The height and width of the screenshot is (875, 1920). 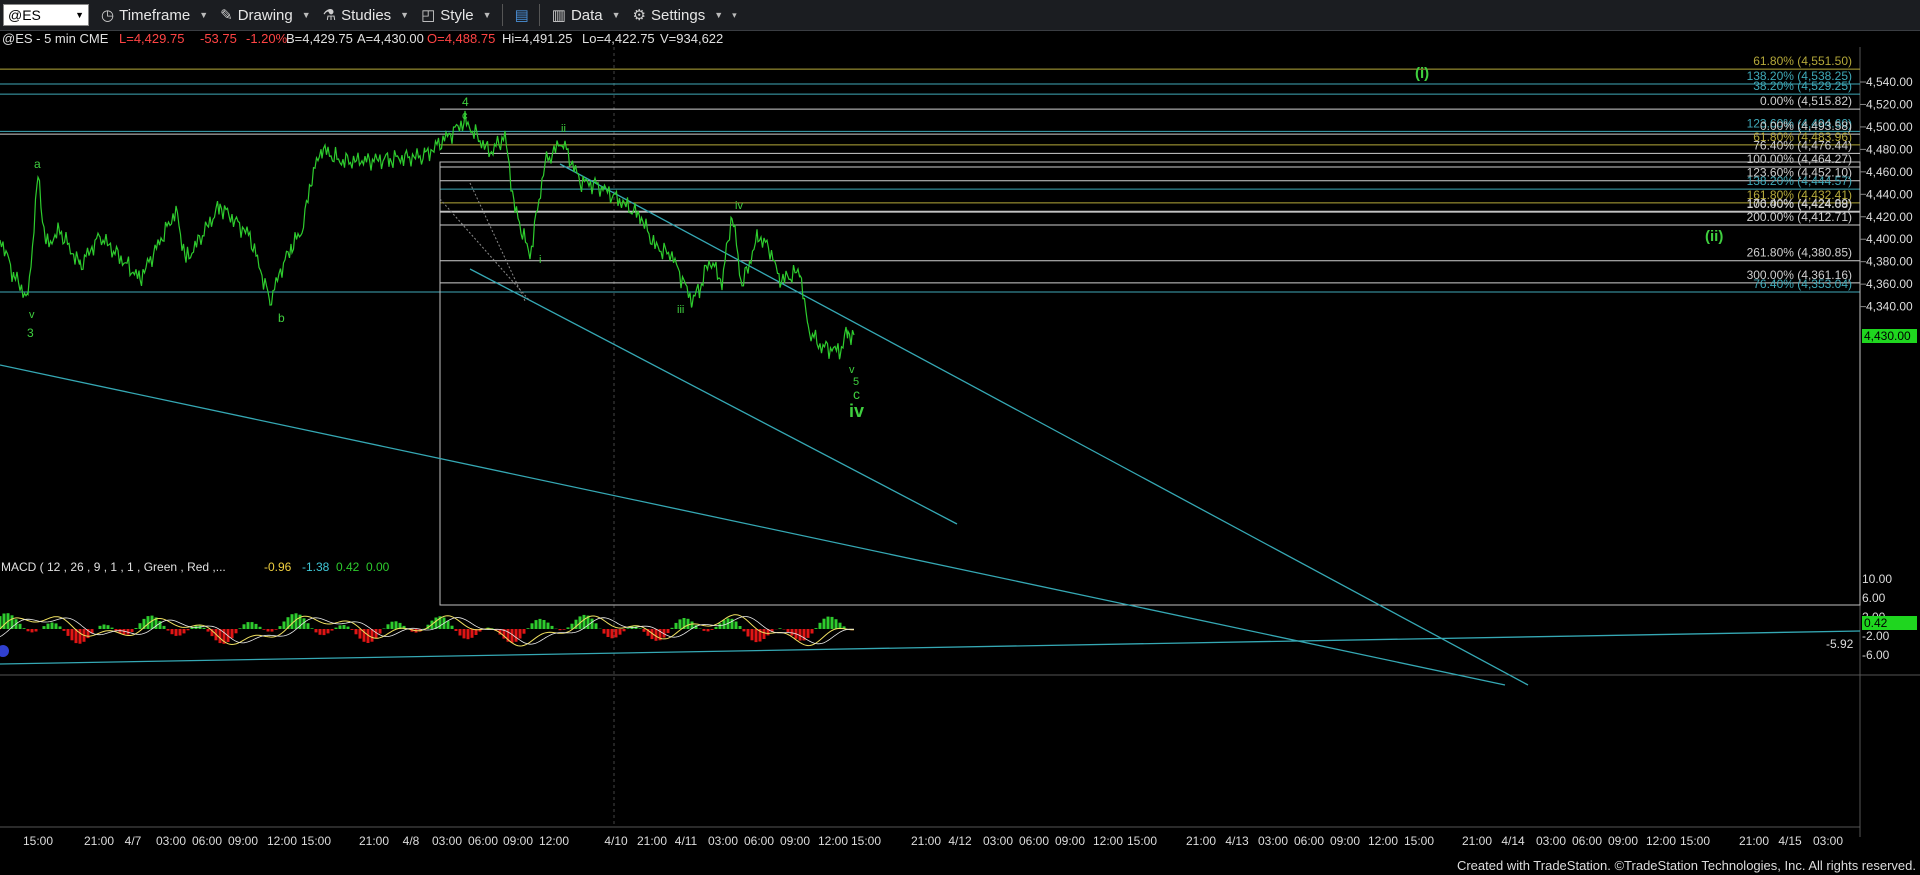 I want to click on wave-label-iii: iii, so click(x=680, y=310).